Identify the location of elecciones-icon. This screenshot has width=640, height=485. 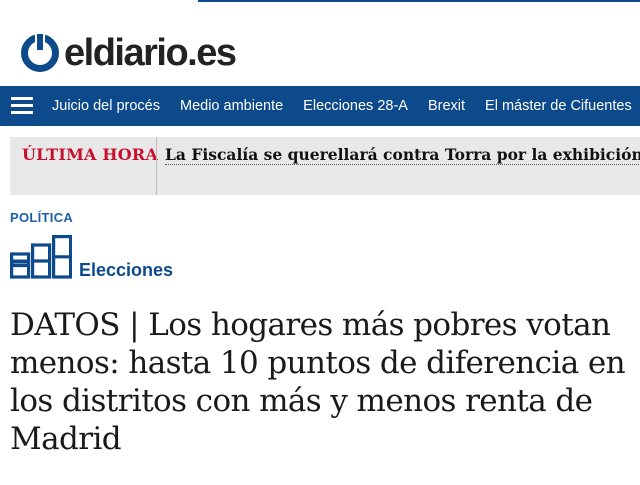
(41, 257).